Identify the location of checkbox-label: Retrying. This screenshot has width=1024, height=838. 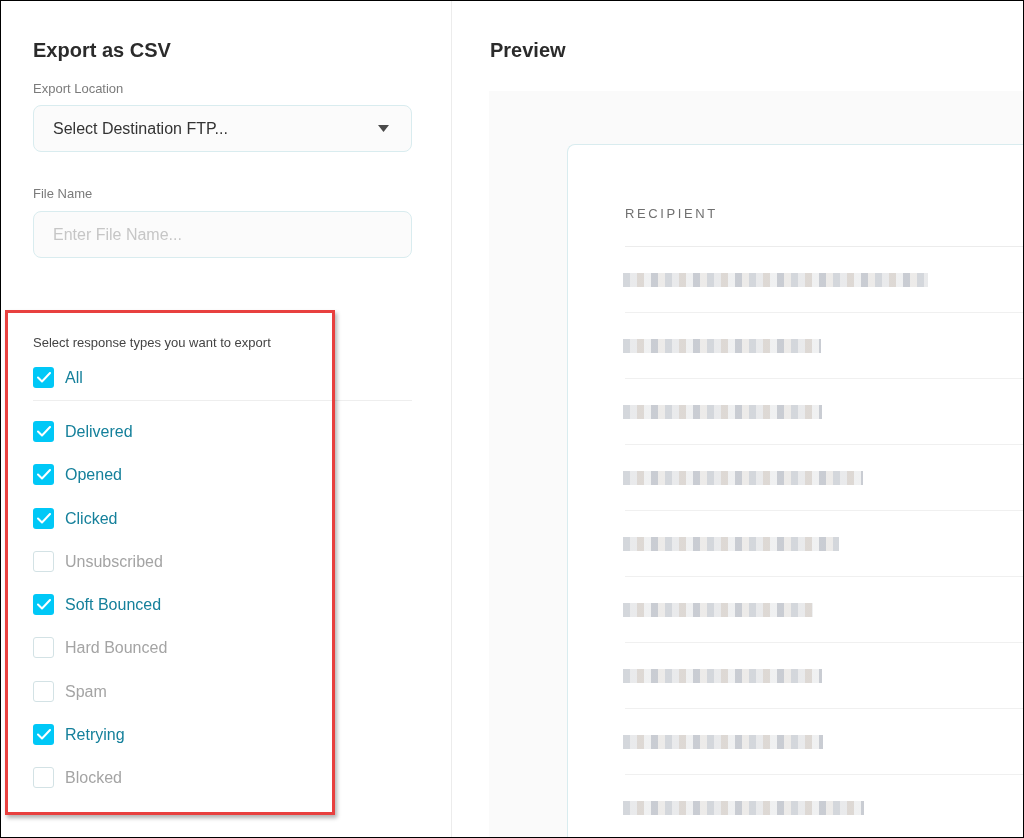
(95, 735).